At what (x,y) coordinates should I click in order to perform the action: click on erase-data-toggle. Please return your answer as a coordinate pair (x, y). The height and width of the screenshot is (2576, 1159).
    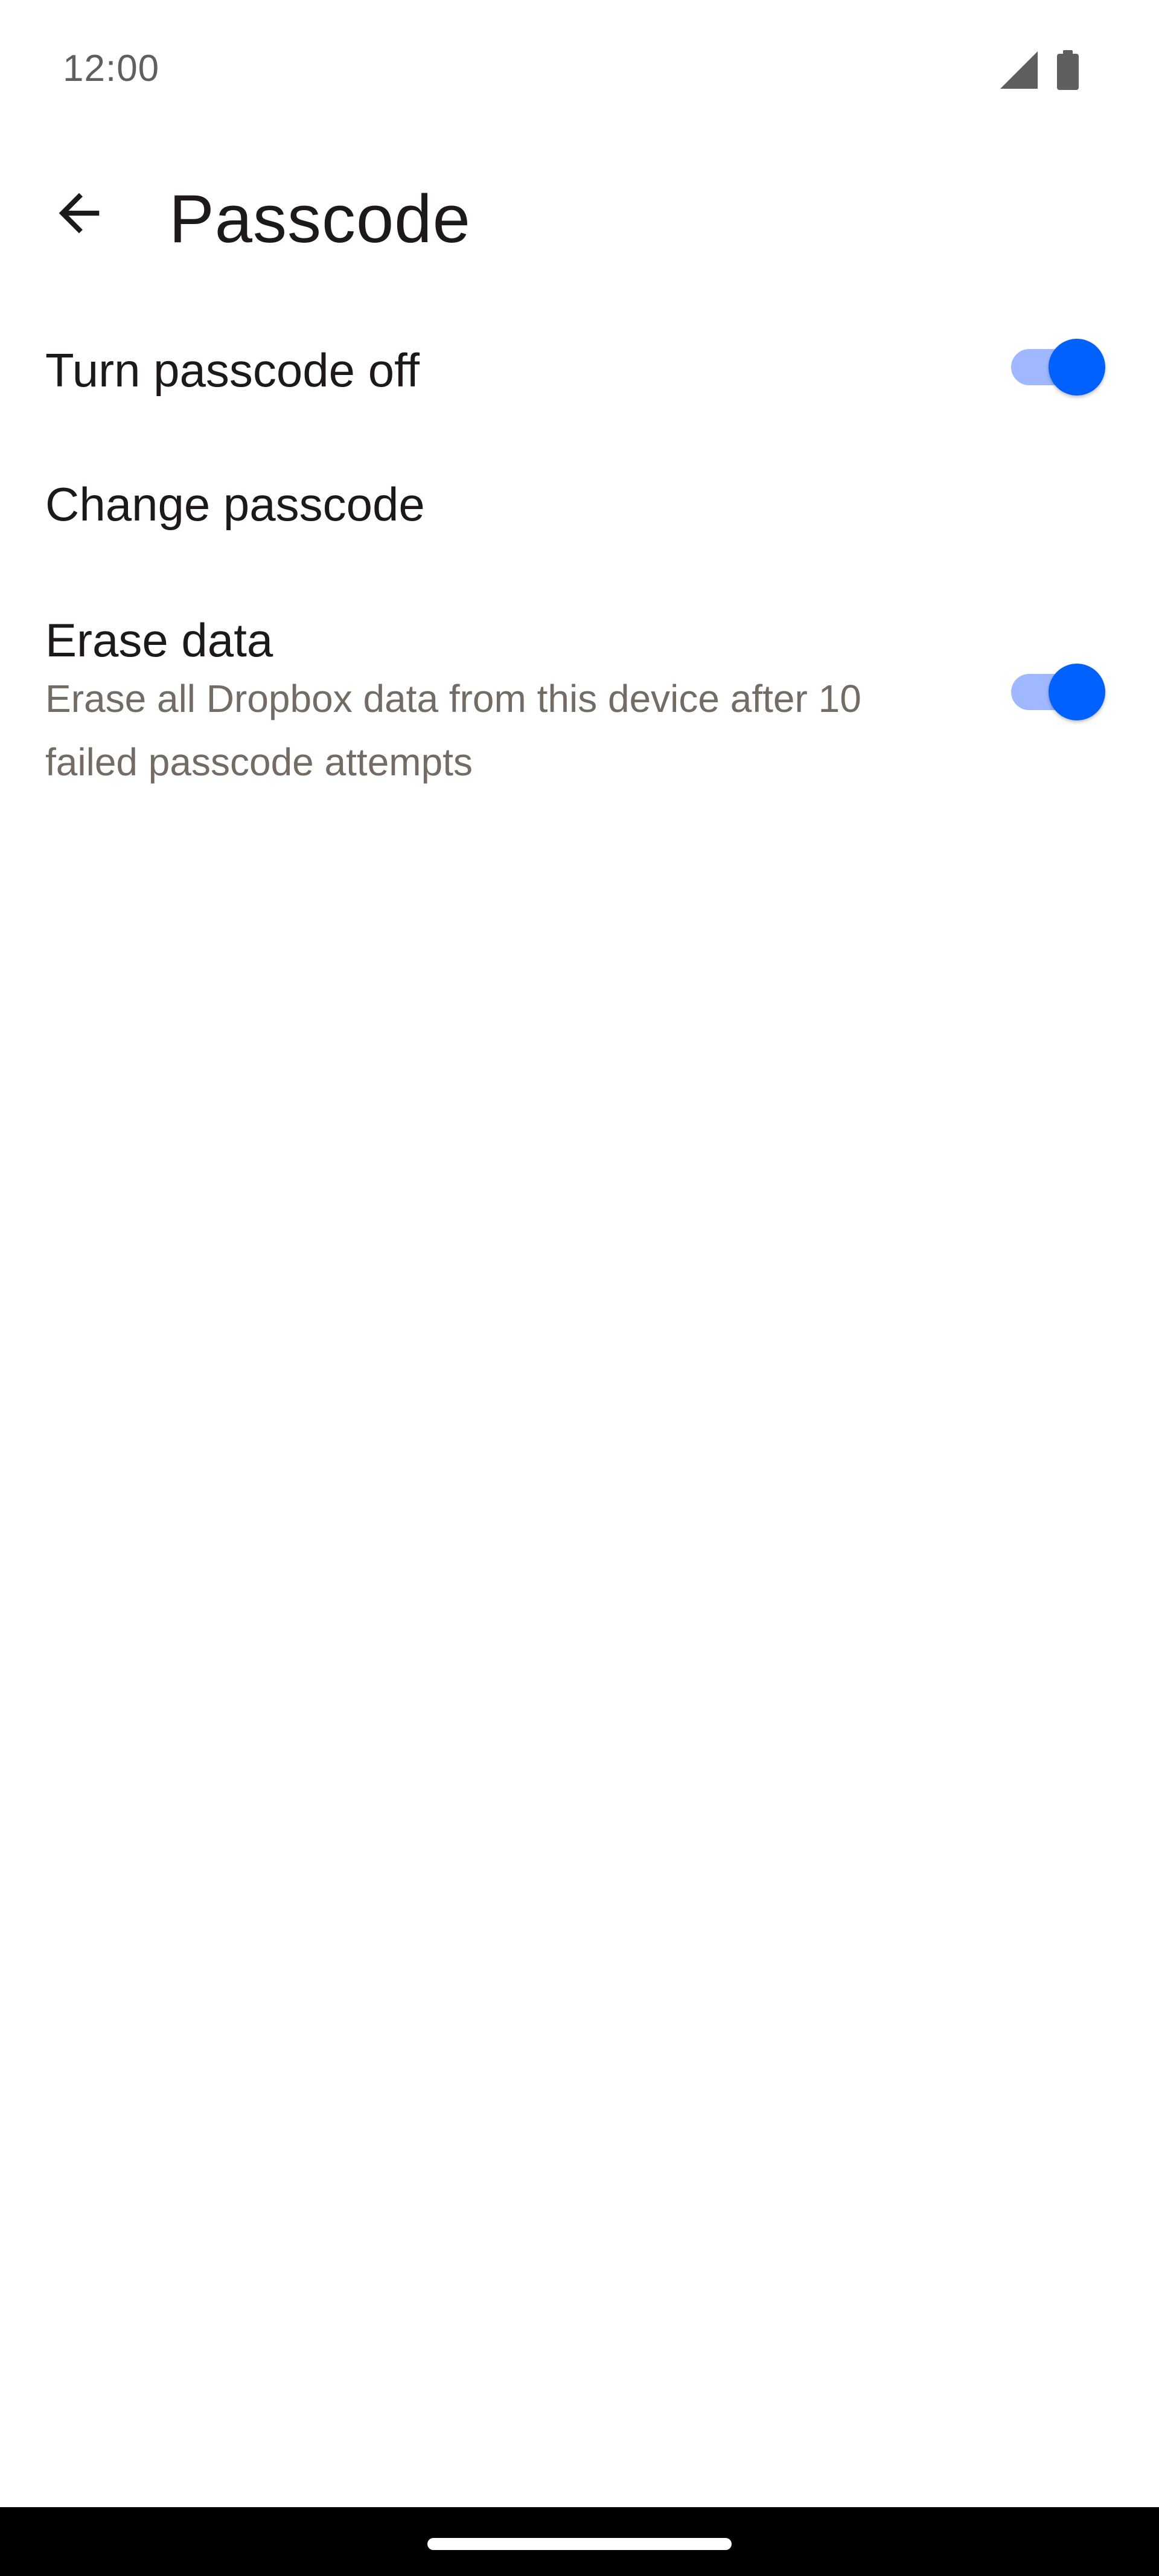
    Looking at the image, I should click on (1059, 692).